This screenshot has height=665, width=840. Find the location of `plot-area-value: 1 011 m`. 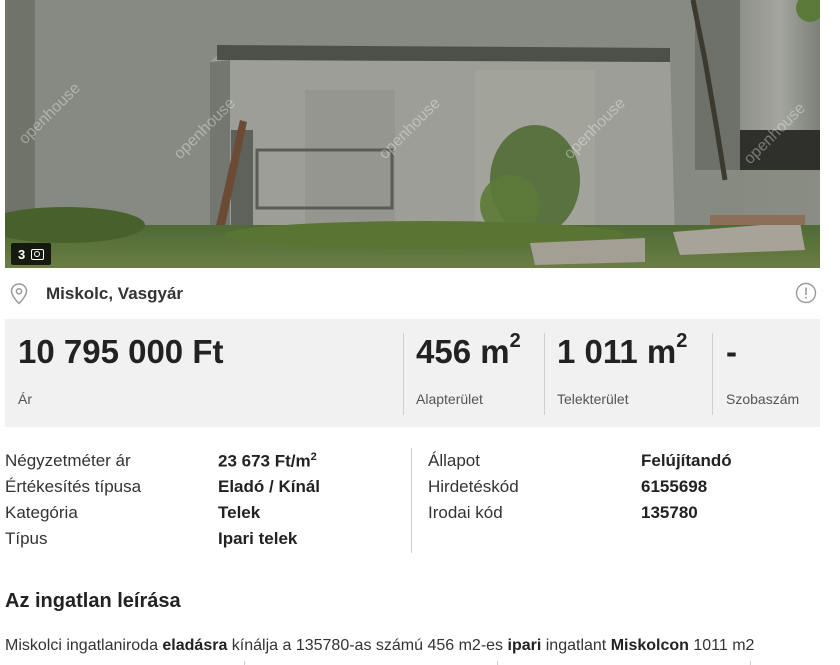

plot-area-value: 1 011 m is located at coordinates (617, 351).